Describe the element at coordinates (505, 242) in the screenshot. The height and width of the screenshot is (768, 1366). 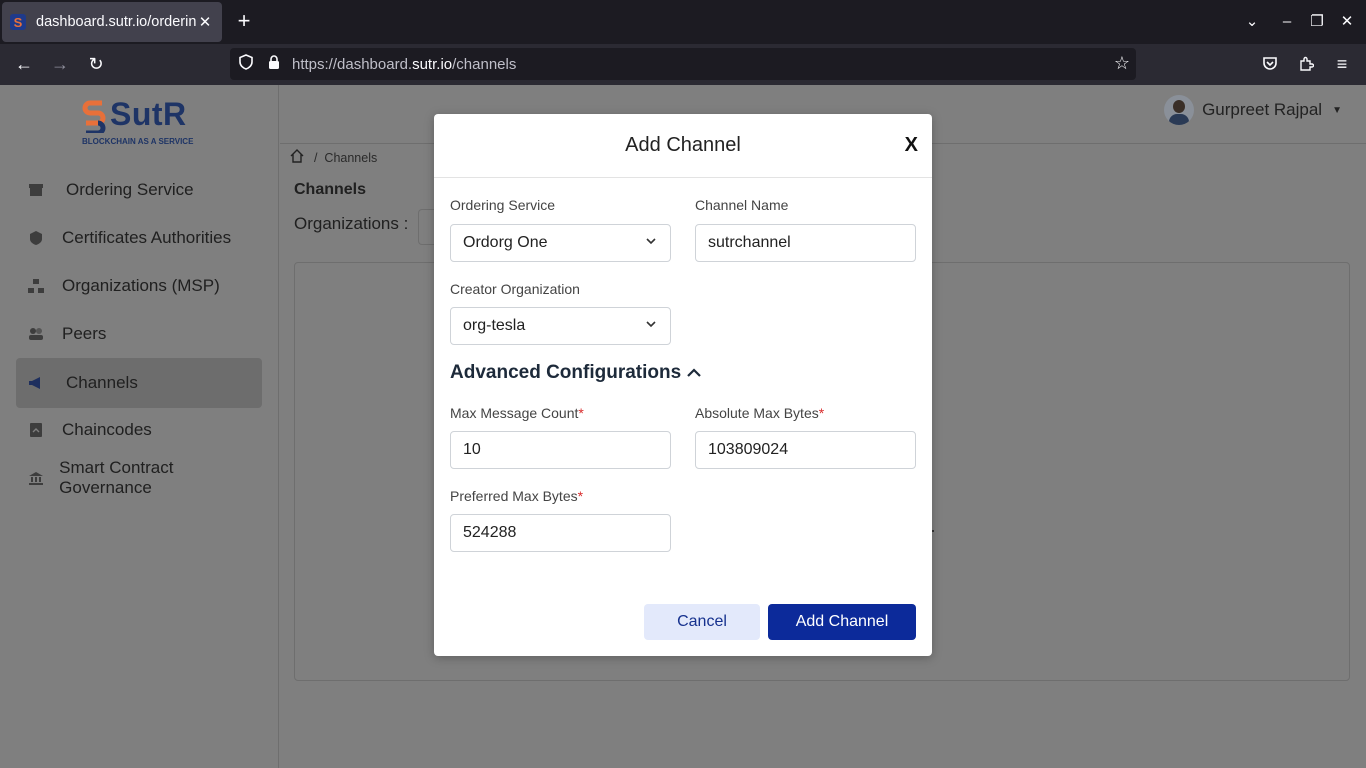
I see `ordering-service-value: Ordorg One` at that location.